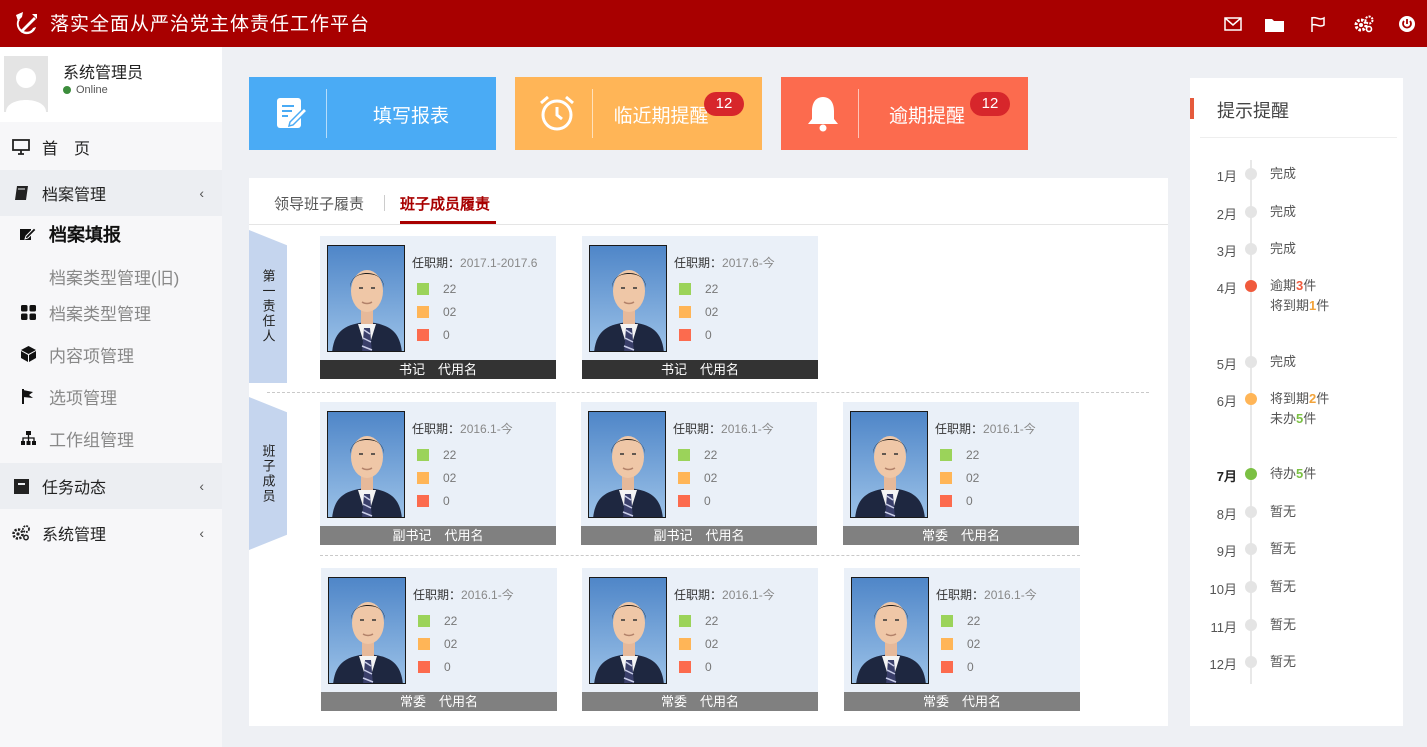  What do you see at coordinates (268, 306) in the screenshot?
I see `section-label-first-text: 第一责任人` at bounding box center [268, 306].